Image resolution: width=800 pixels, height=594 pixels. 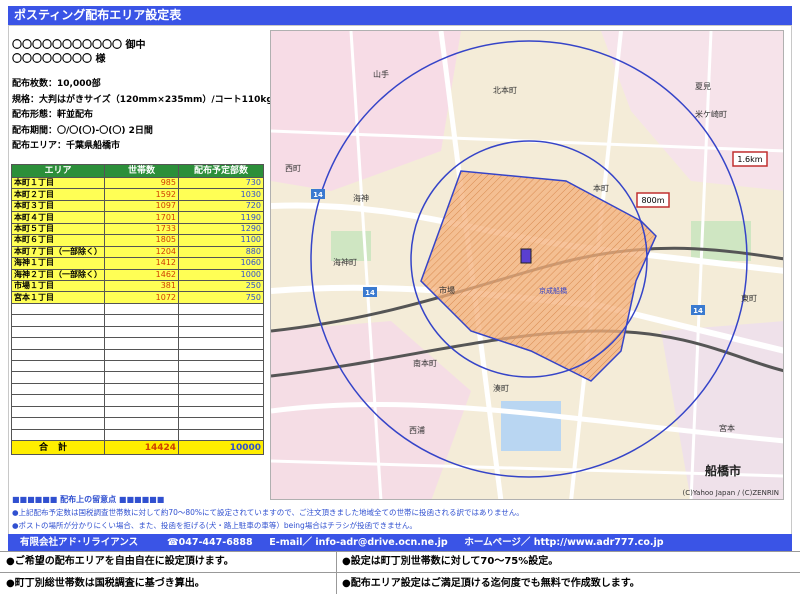 I want to click on total-planned: 10000, so click(x=221, y=448).